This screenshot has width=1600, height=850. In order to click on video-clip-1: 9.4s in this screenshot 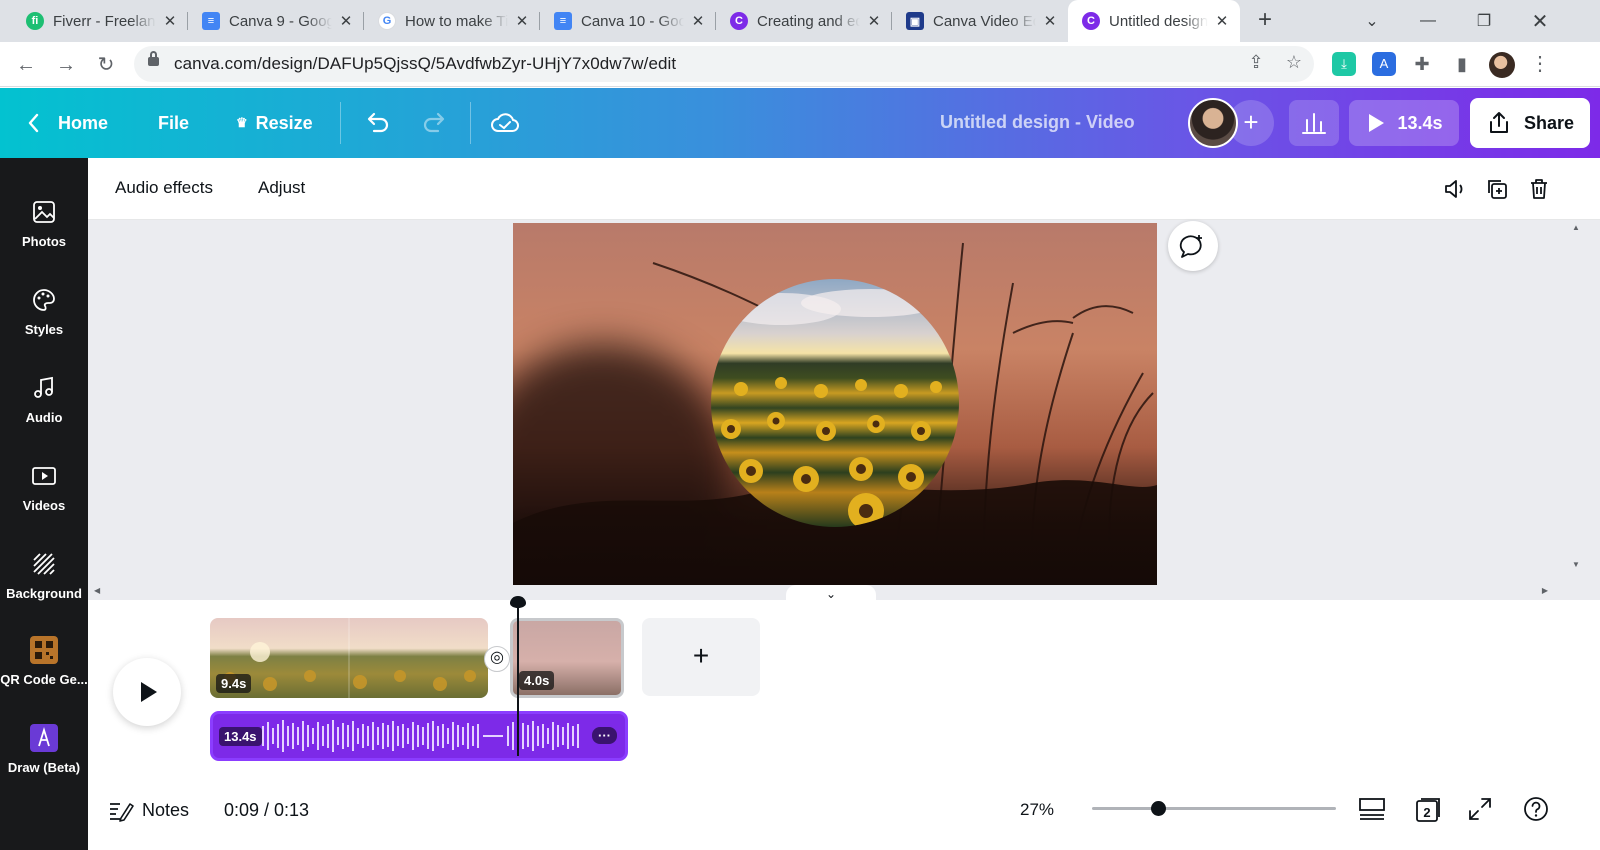, I will do `click(349, 658)`.